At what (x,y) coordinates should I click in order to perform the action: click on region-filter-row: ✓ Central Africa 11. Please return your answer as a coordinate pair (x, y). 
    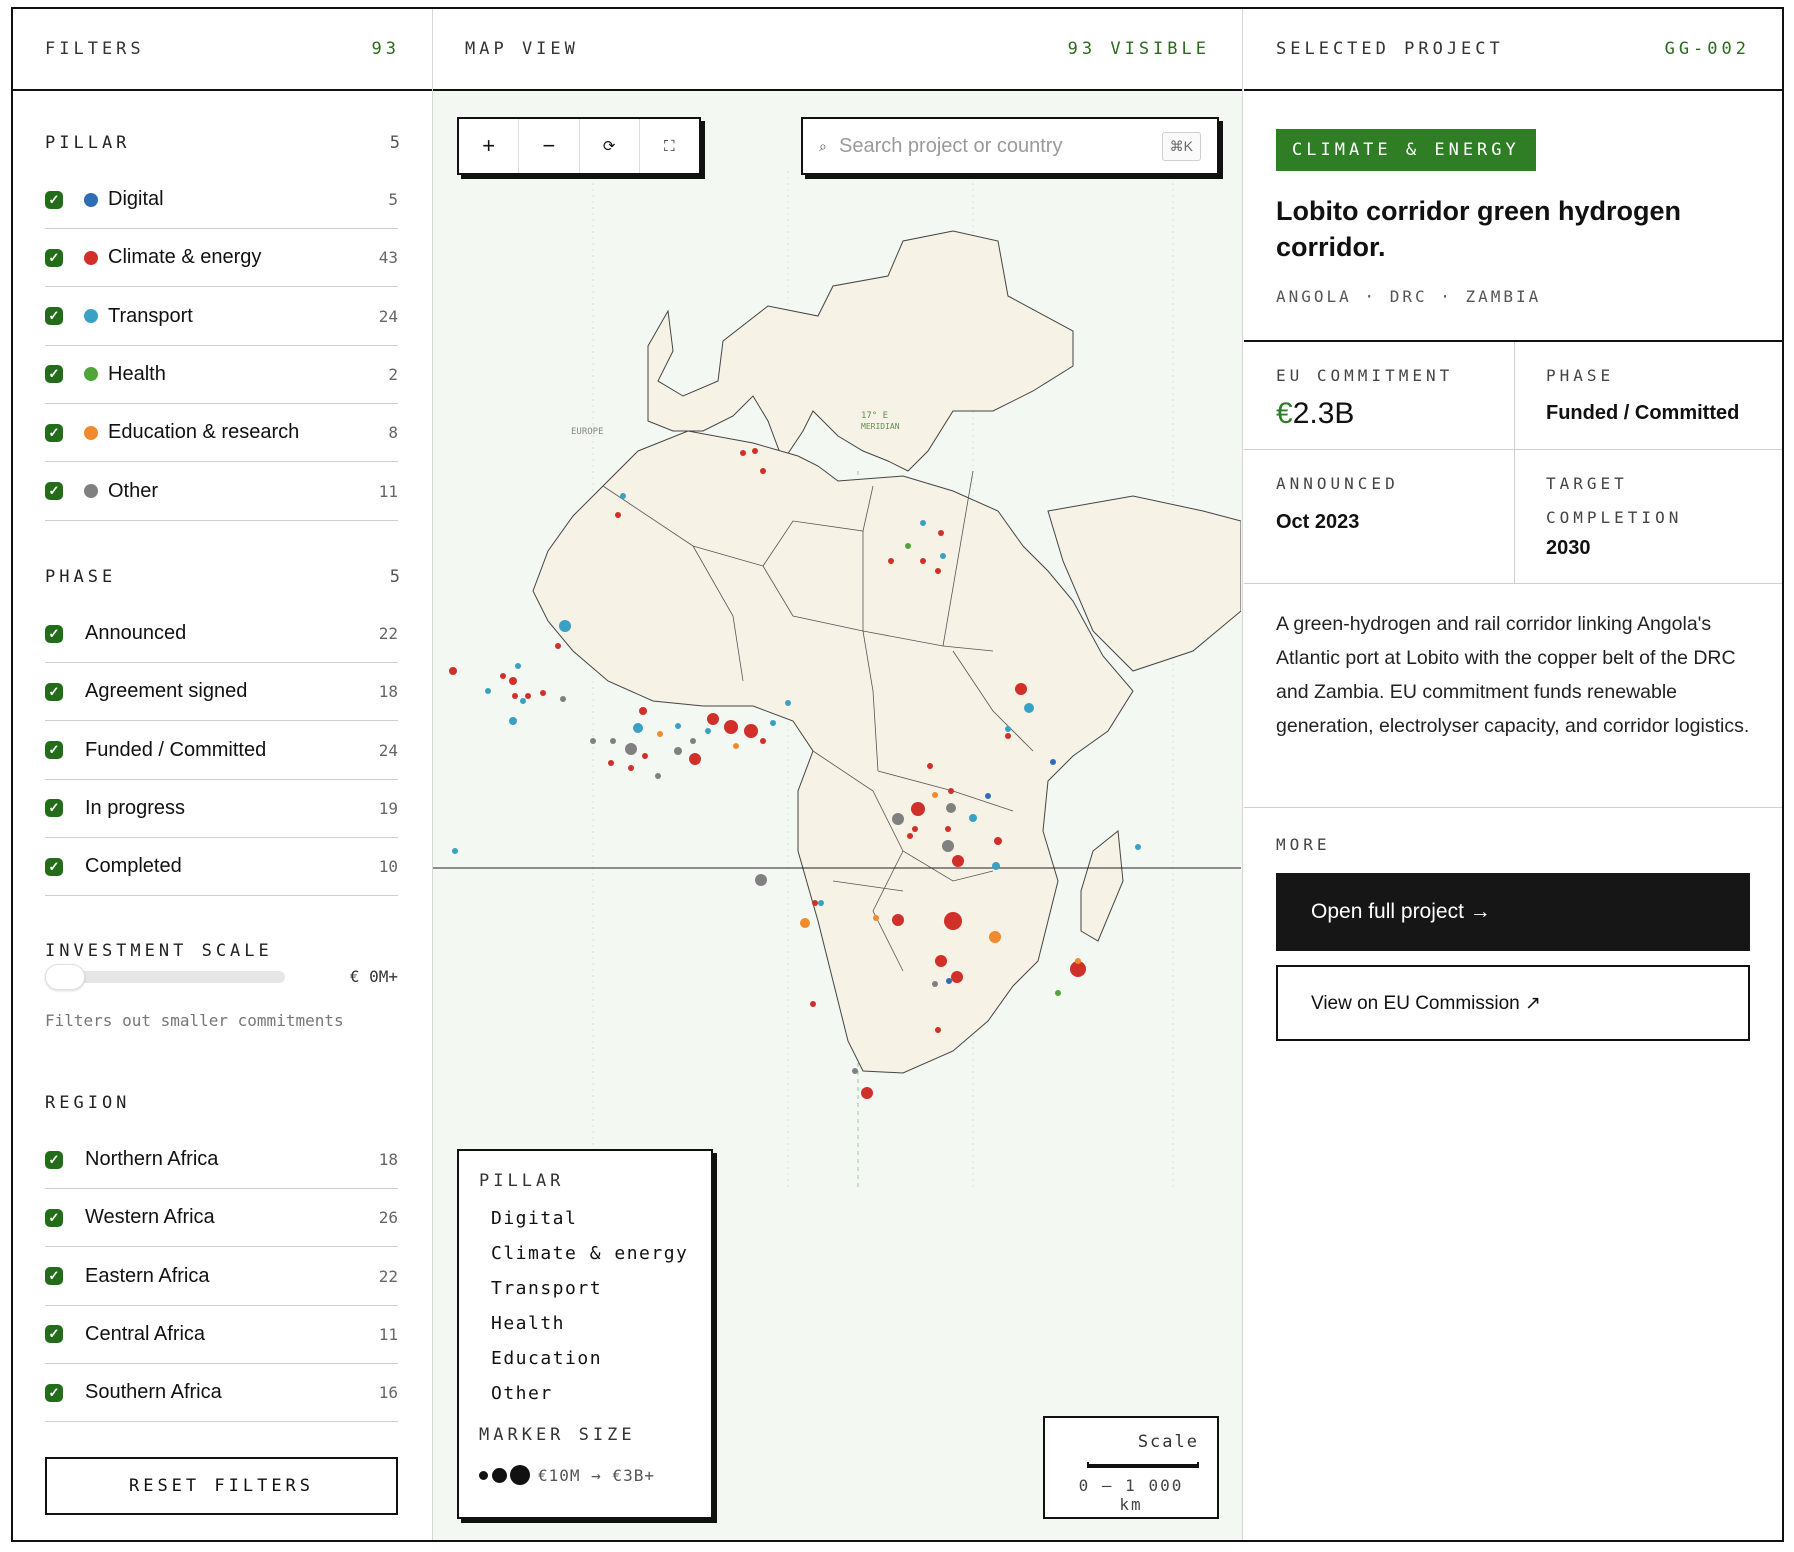
    Looking at the image, I should click on (221, 1335).